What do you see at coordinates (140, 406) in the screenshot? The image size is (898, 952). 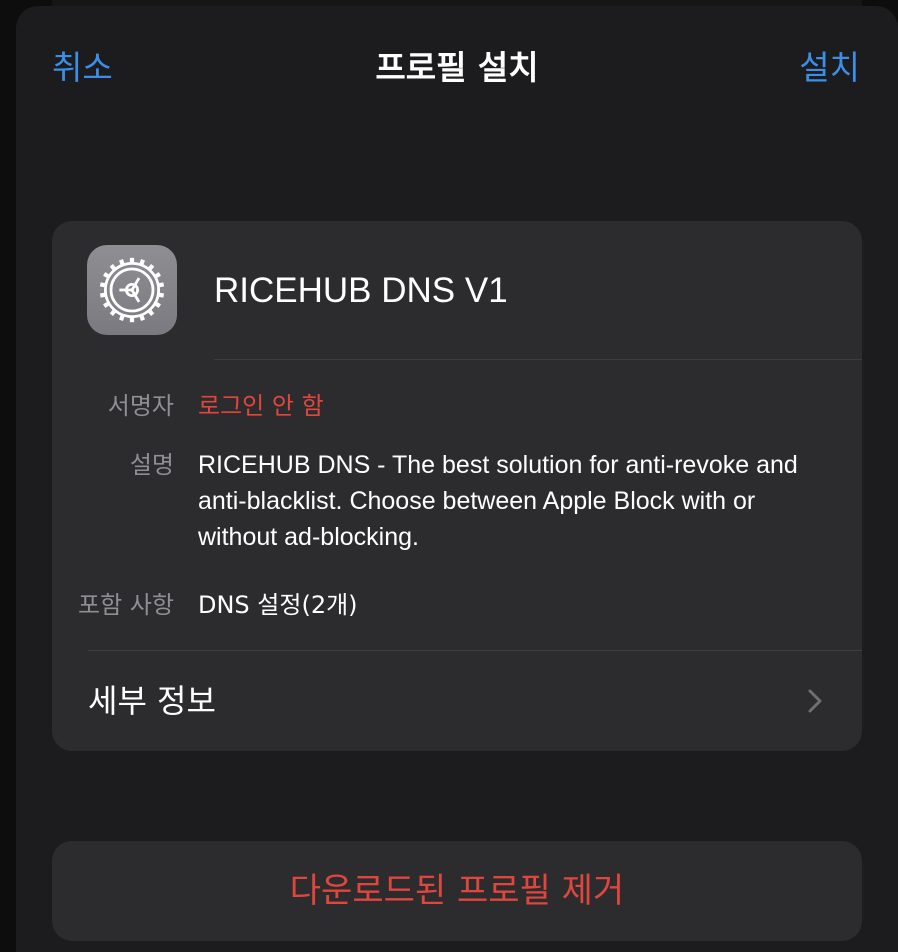 I see `signer-label: 서명자` at bounding box center [140, 406].